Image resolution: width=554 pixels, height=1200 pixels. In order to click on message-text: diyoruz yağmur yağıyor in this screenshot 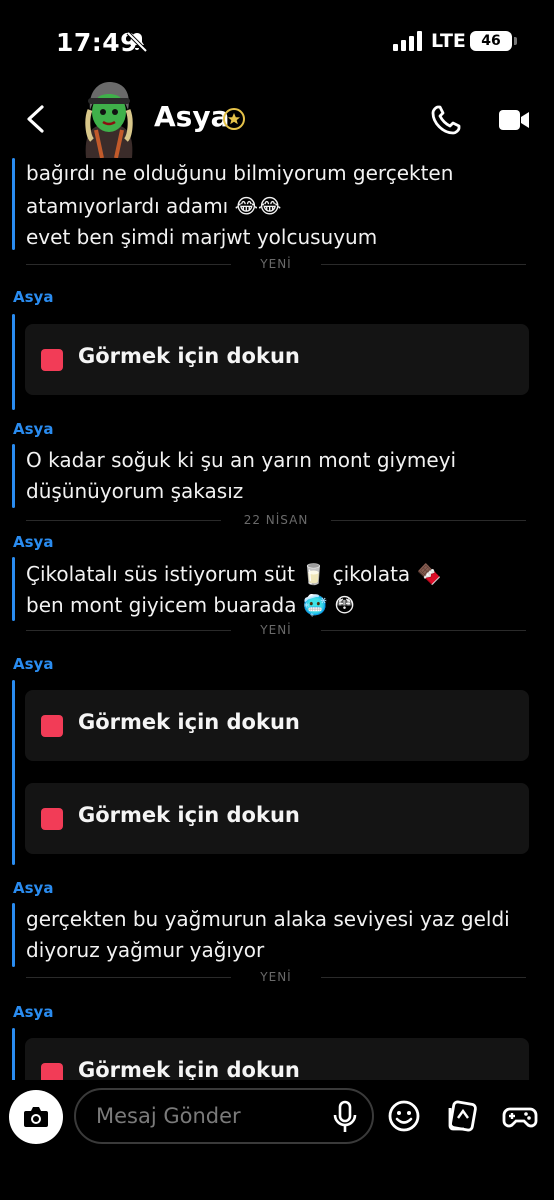, I will do `click(145, 950)`.